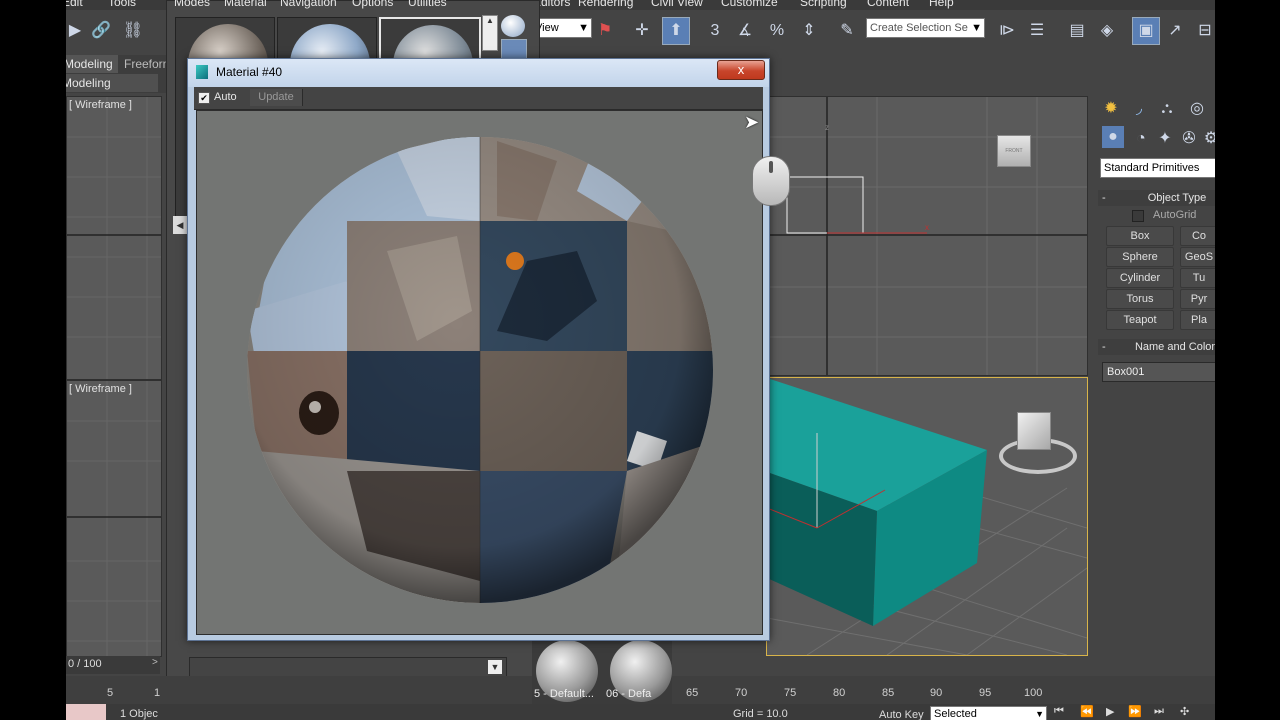 This screenshot has width=1280, height=720. What do you see at coordinates (927, 227) in the screenshot?
I see `gizmo-x-label: x` at bounding box center [927, 227].